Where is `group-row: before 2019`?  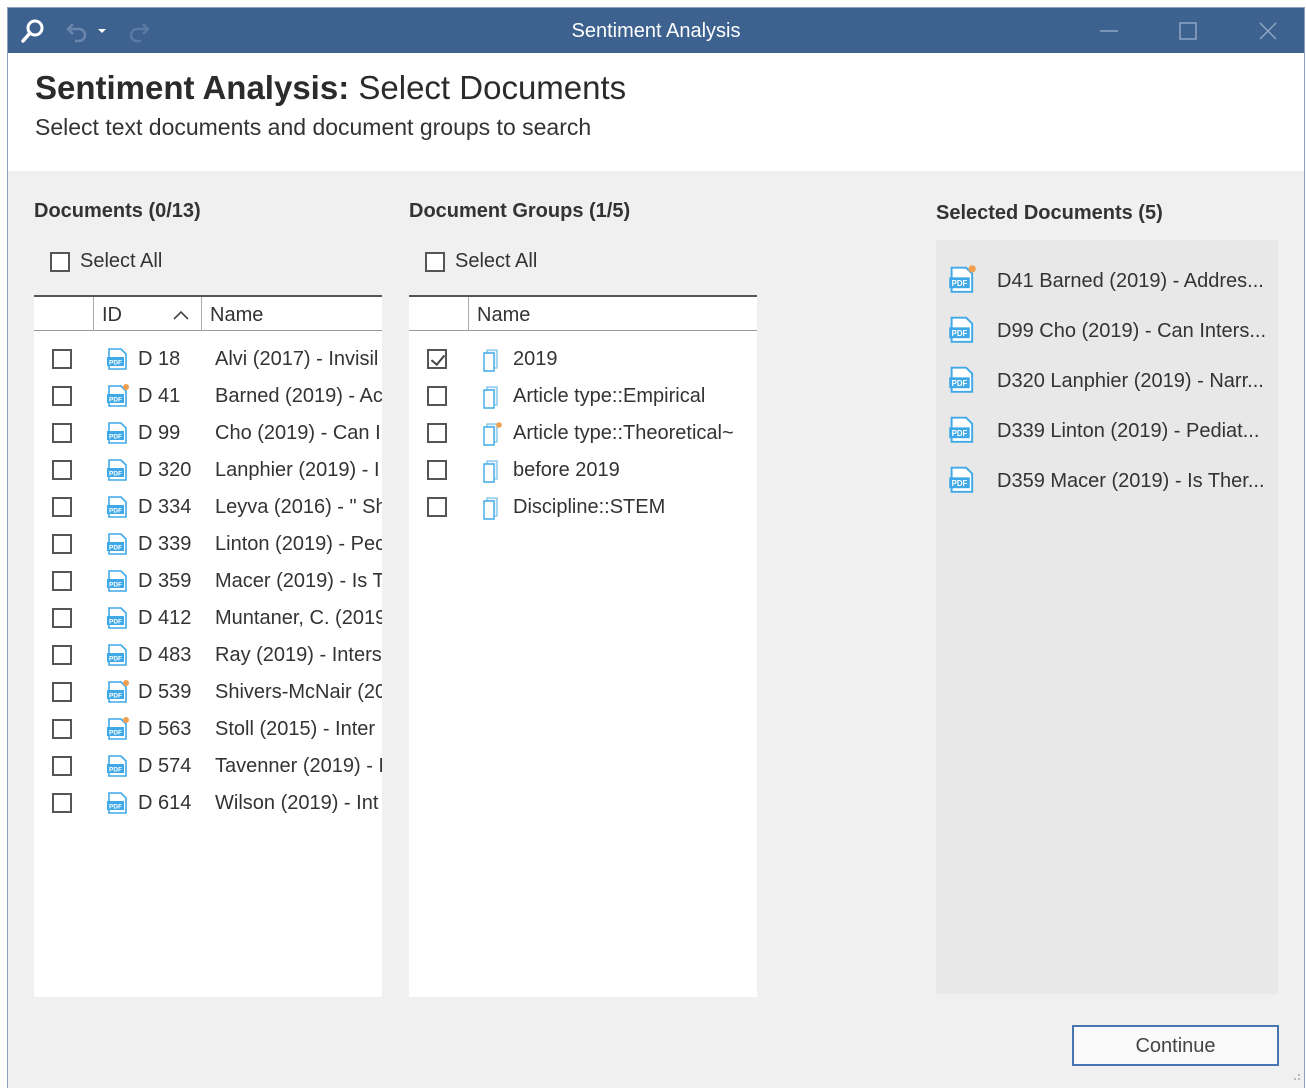
group-row: before 2019 is located at coordinates (583, 470).